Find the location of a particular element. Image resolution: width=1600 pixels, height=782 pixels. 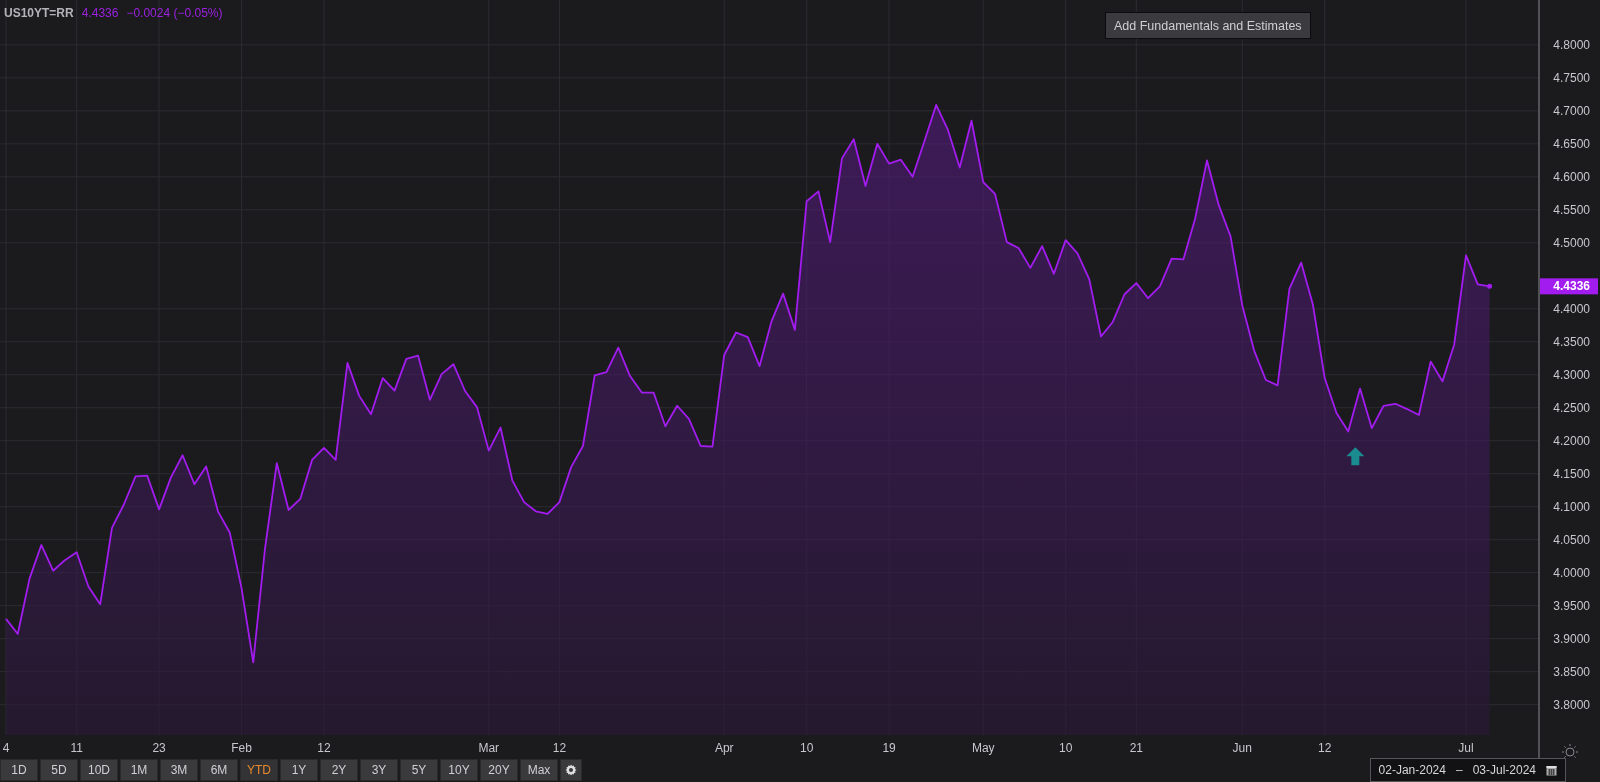

y-axis-label: 4.0000 is located at coordinates (1571, 572).